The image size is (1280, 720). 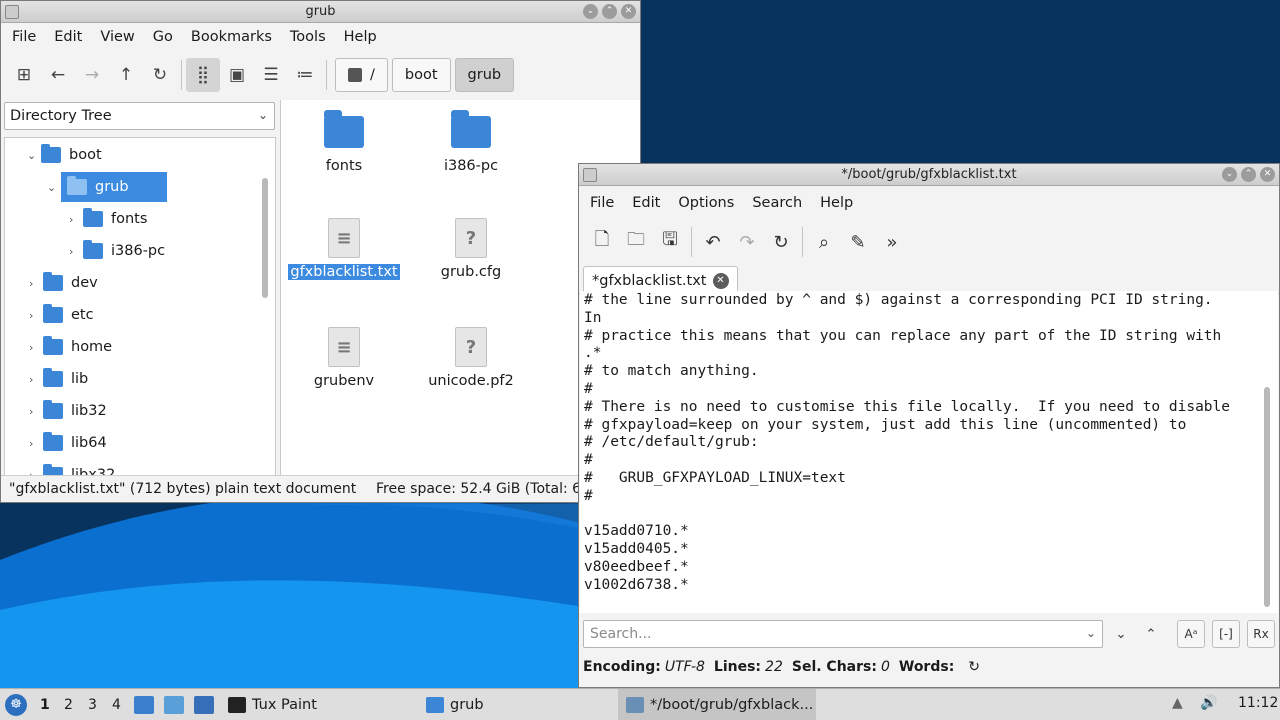 What do you see at coordinates (1191, 634) in the screenshot?
I see `match-case-icon: Aᵃ` at bounding box center [1191, 634].